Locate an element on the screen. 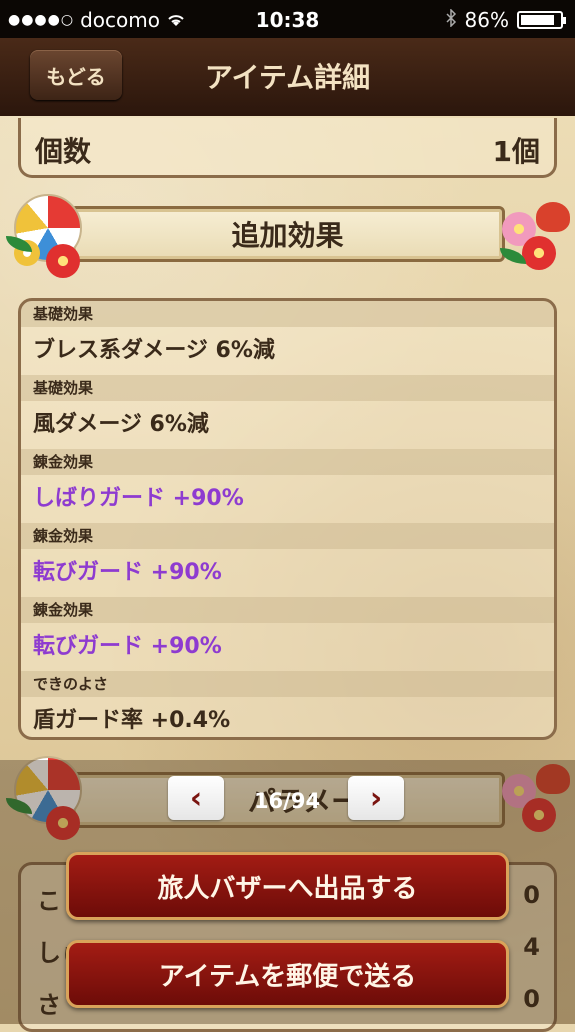 The width and height of the screenshot is (575, 1032). battery-percent: 86% is located at coordinates (486, 20).